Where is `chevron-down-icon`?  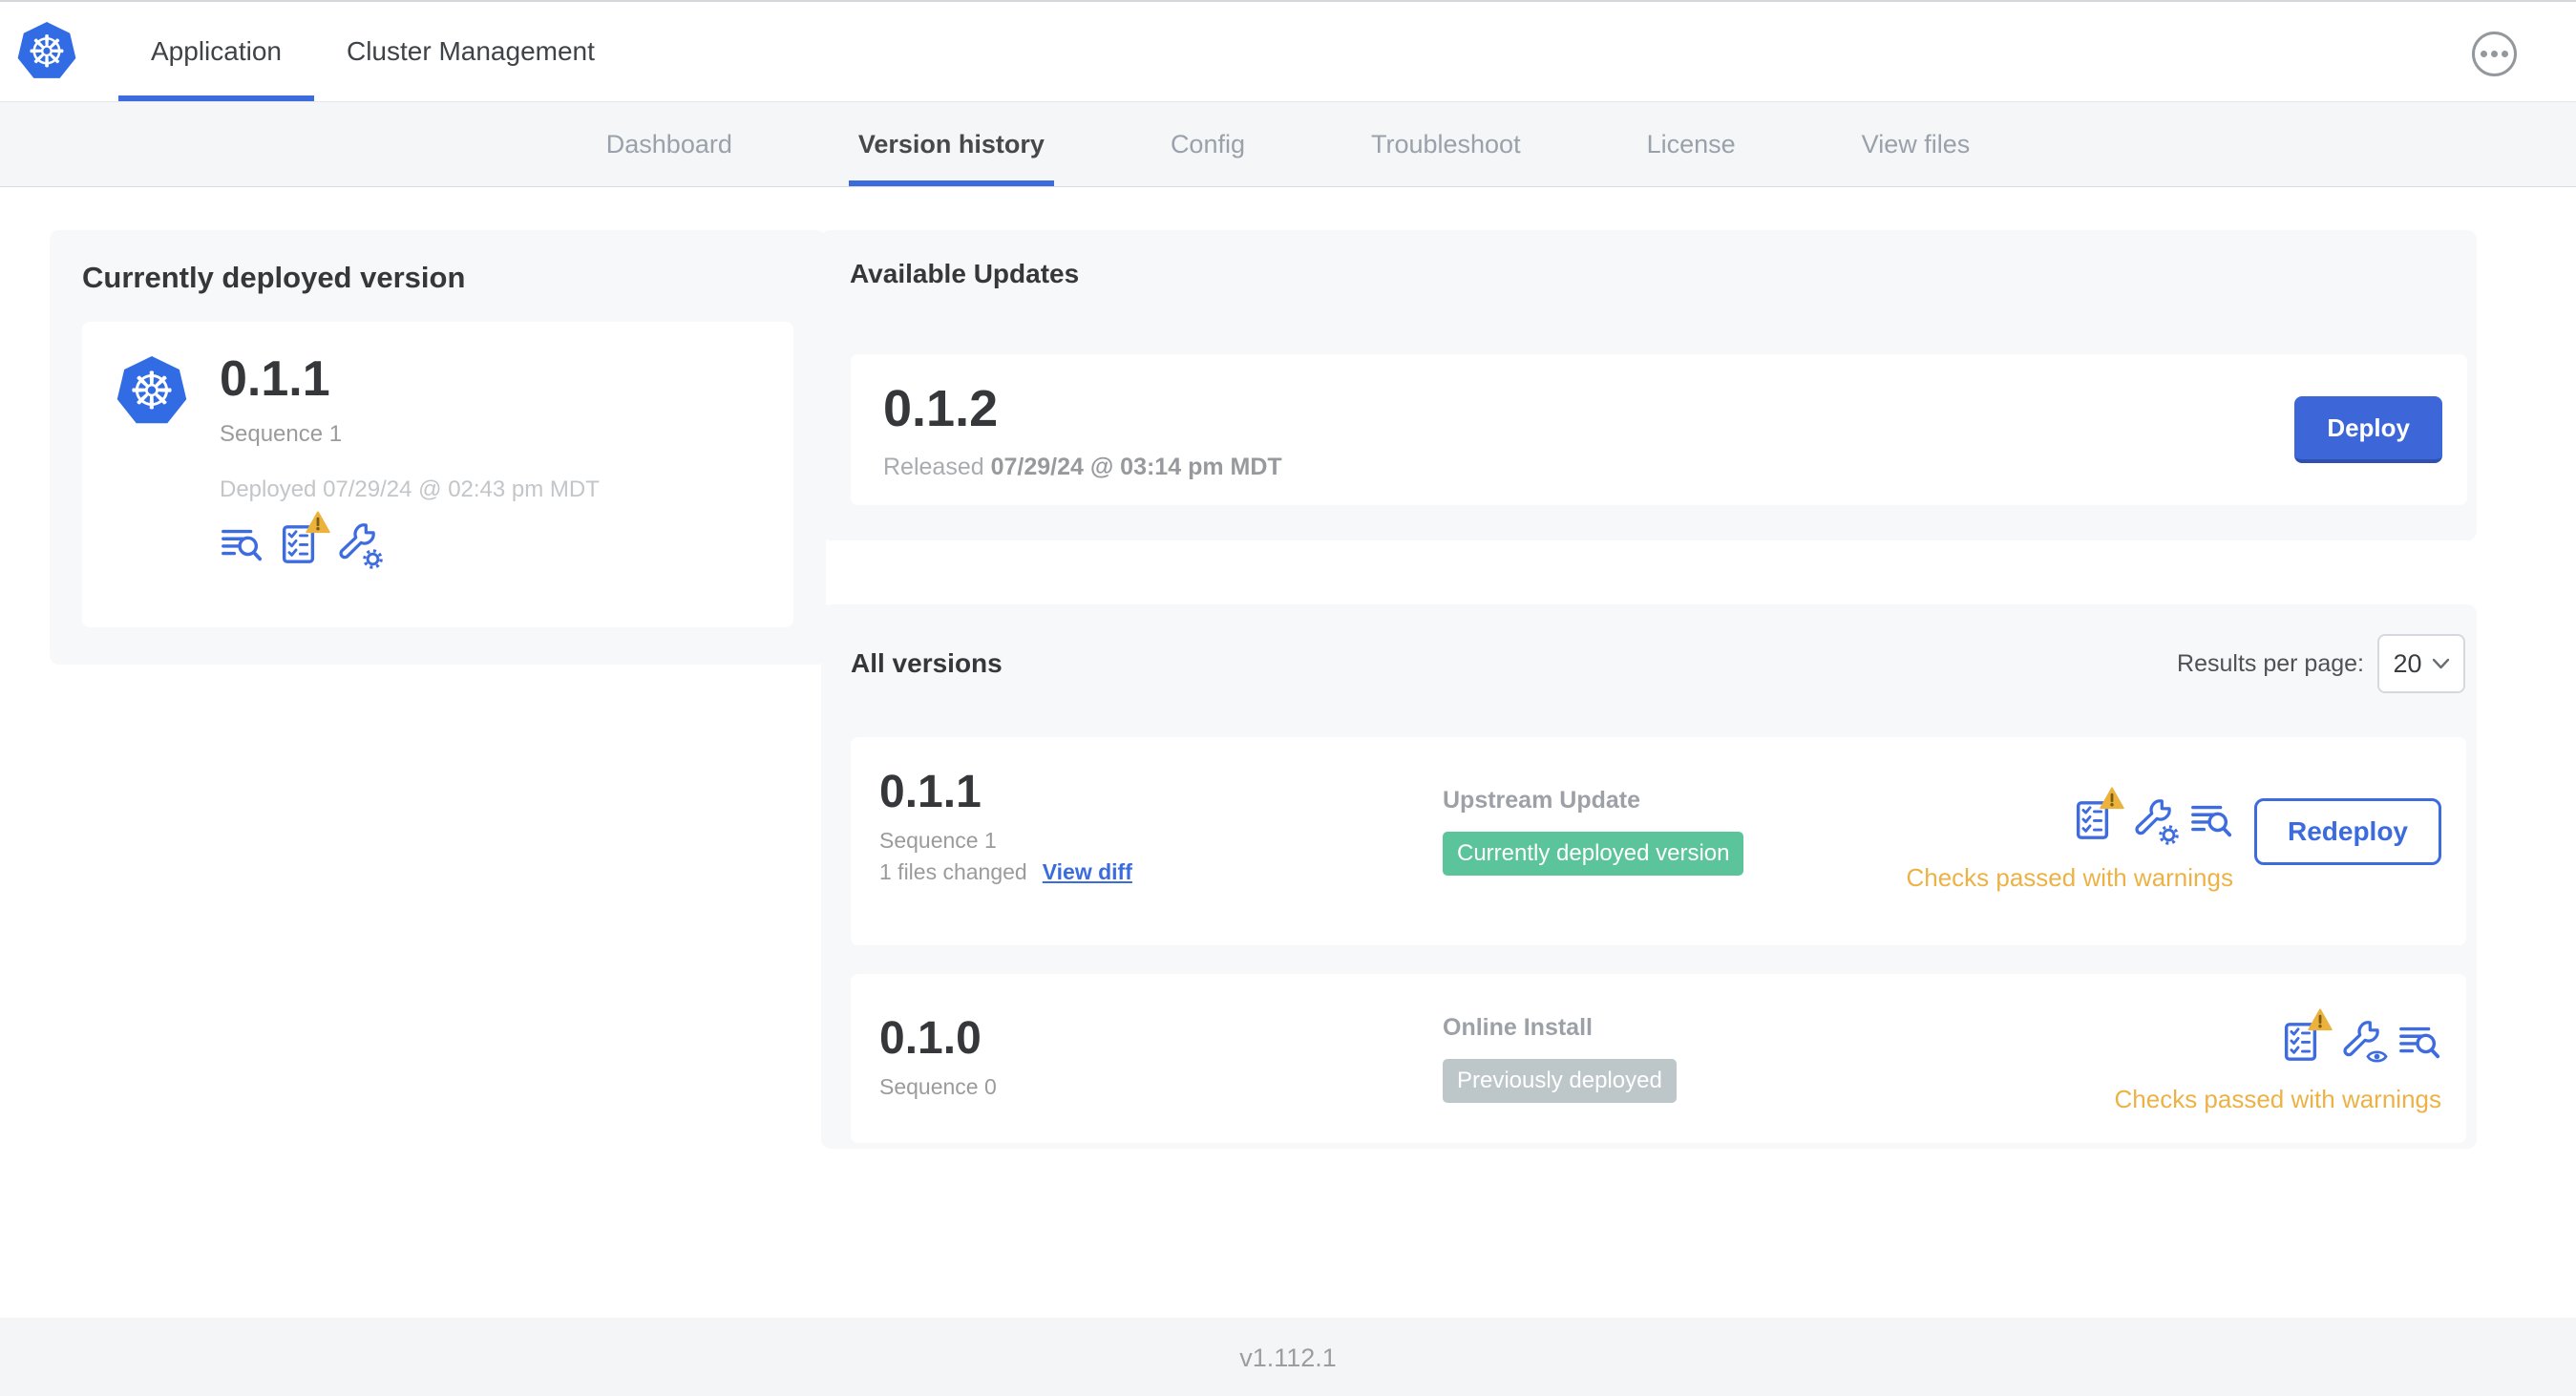 chevron-down-icon is located at coordinates (2440, 663).